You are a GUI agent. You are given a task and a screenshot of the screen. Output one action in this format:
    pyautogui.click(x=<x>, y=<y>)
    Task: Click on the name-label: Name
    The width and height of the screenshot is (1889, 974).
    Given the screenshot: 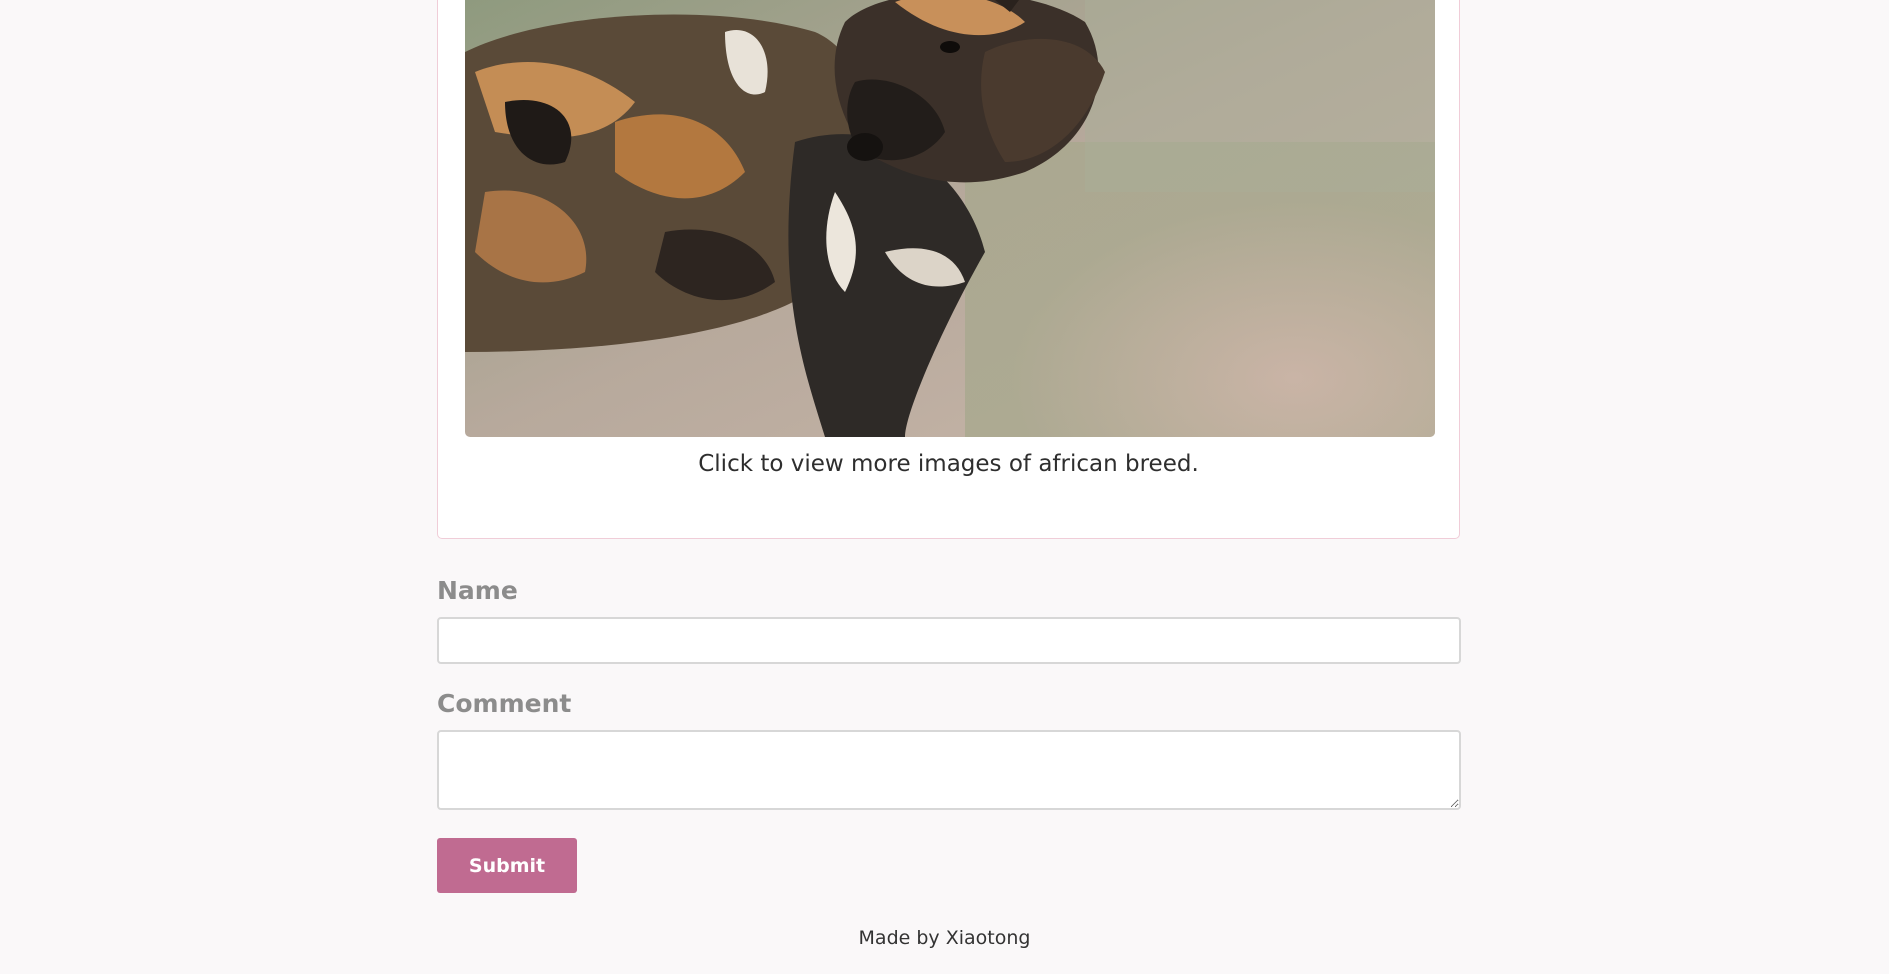 What is the action you would take?
    pyautogui.click(x=477, y=590)
    